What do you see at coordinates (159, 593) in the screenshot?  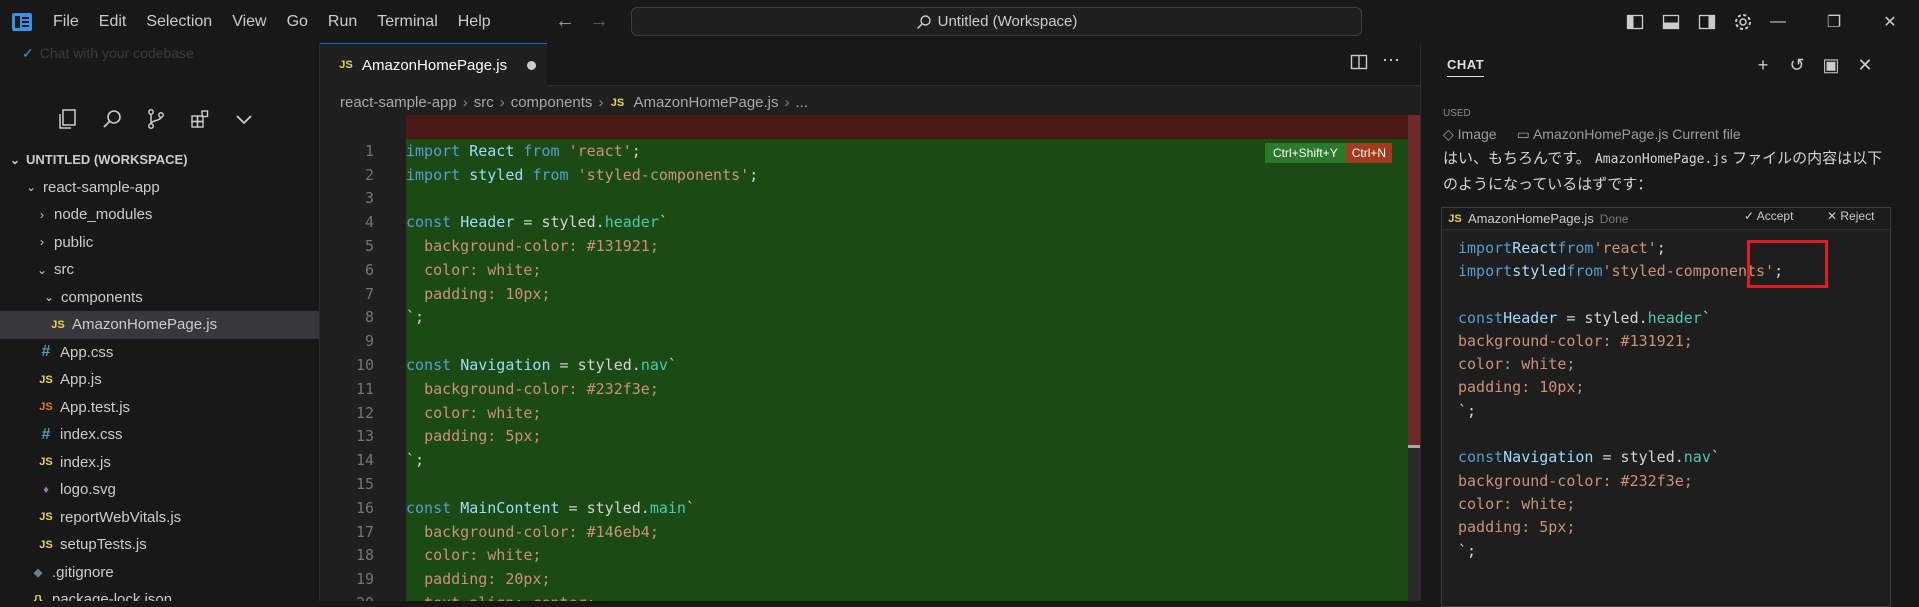 I see `tree-item-file: {} package-lock.json` at bounding box center [159, 593].